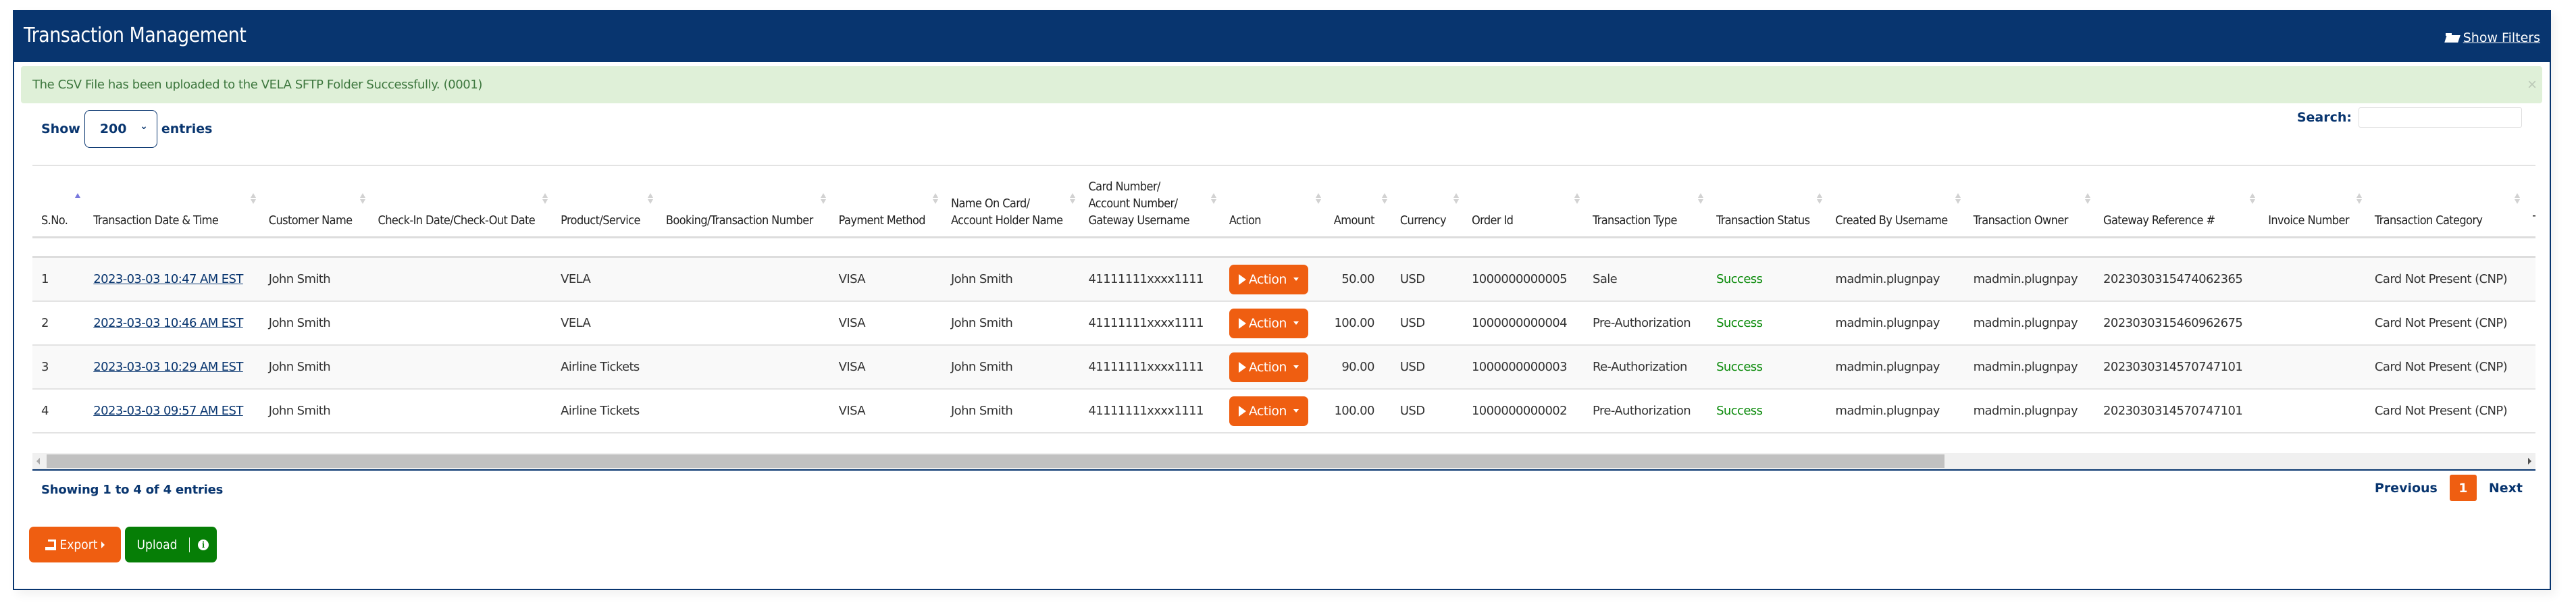  Describe the element at coordinates (1296, 279) in the screenshot. I see `caret-down-icon` at that location.